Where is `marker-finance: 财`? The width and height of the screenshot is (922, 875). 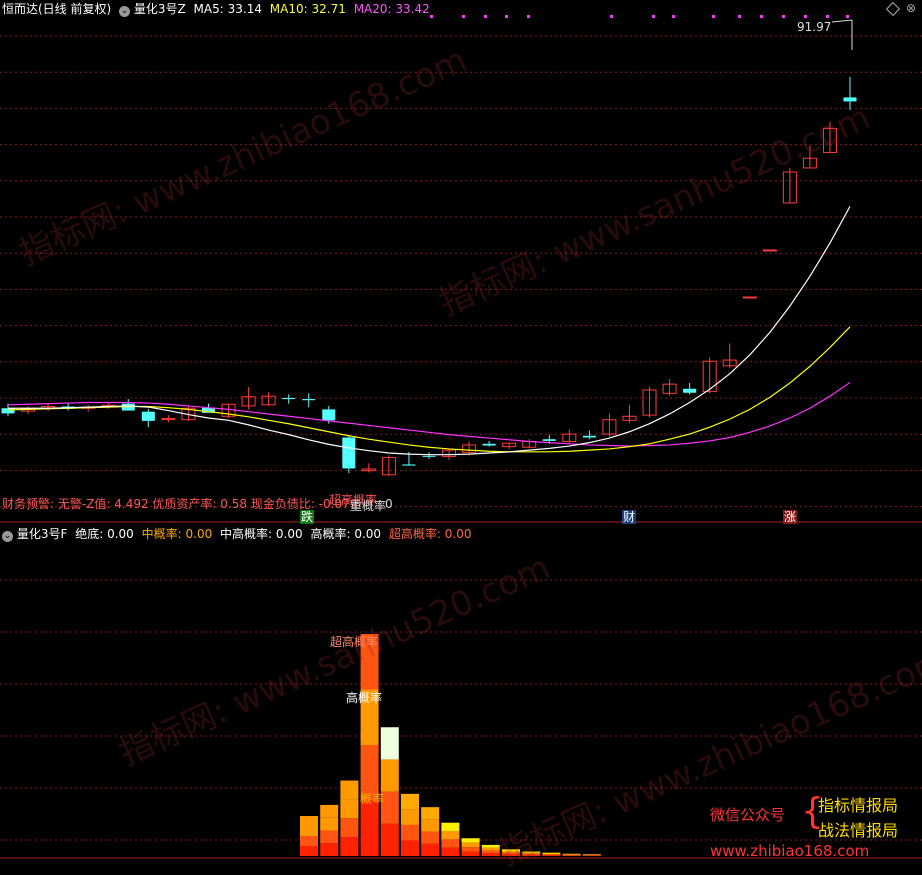
marker-finance: 财 is located at coordinates (629, 517).